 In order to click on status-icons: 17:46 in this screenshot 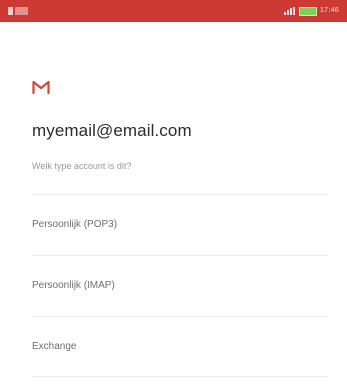, I will do `click(311, 11)`.